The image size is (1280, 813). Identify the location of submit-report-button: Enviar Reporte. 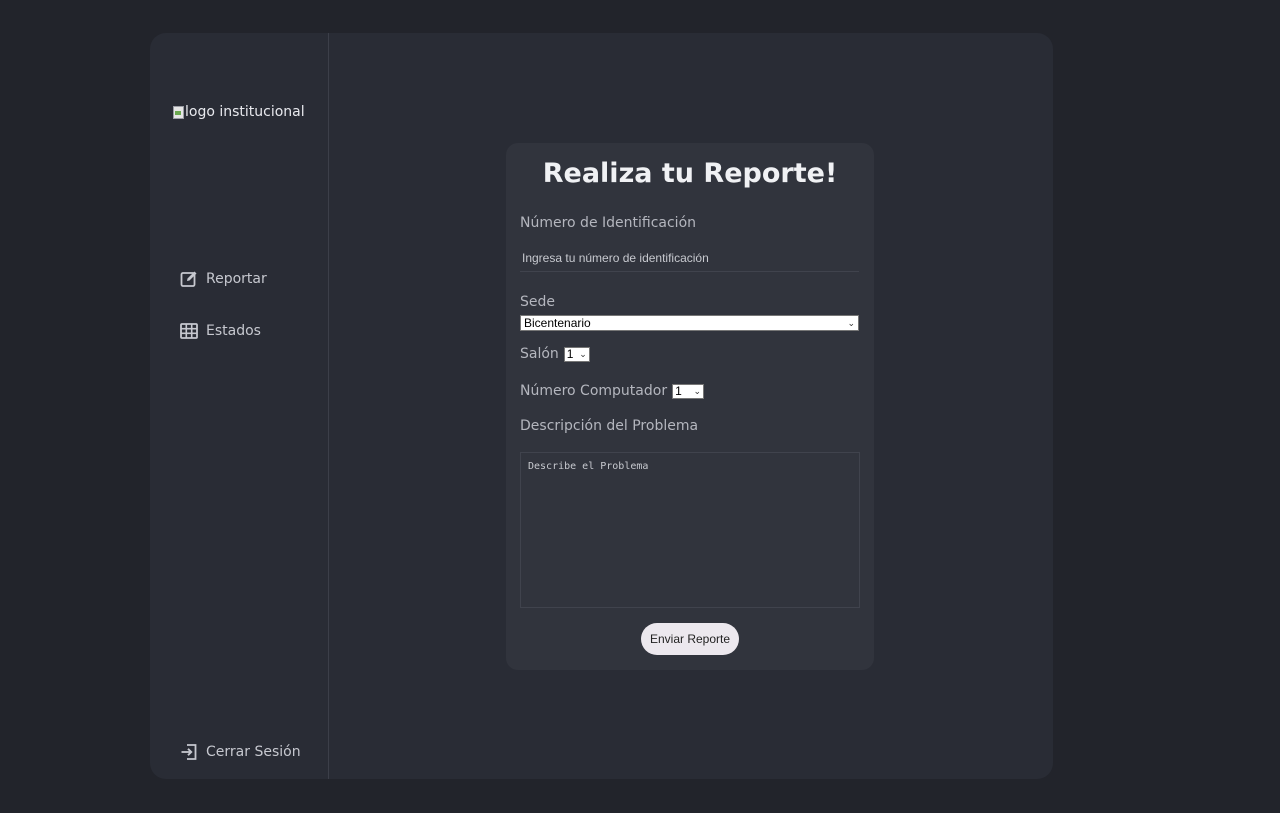
(690, 639).